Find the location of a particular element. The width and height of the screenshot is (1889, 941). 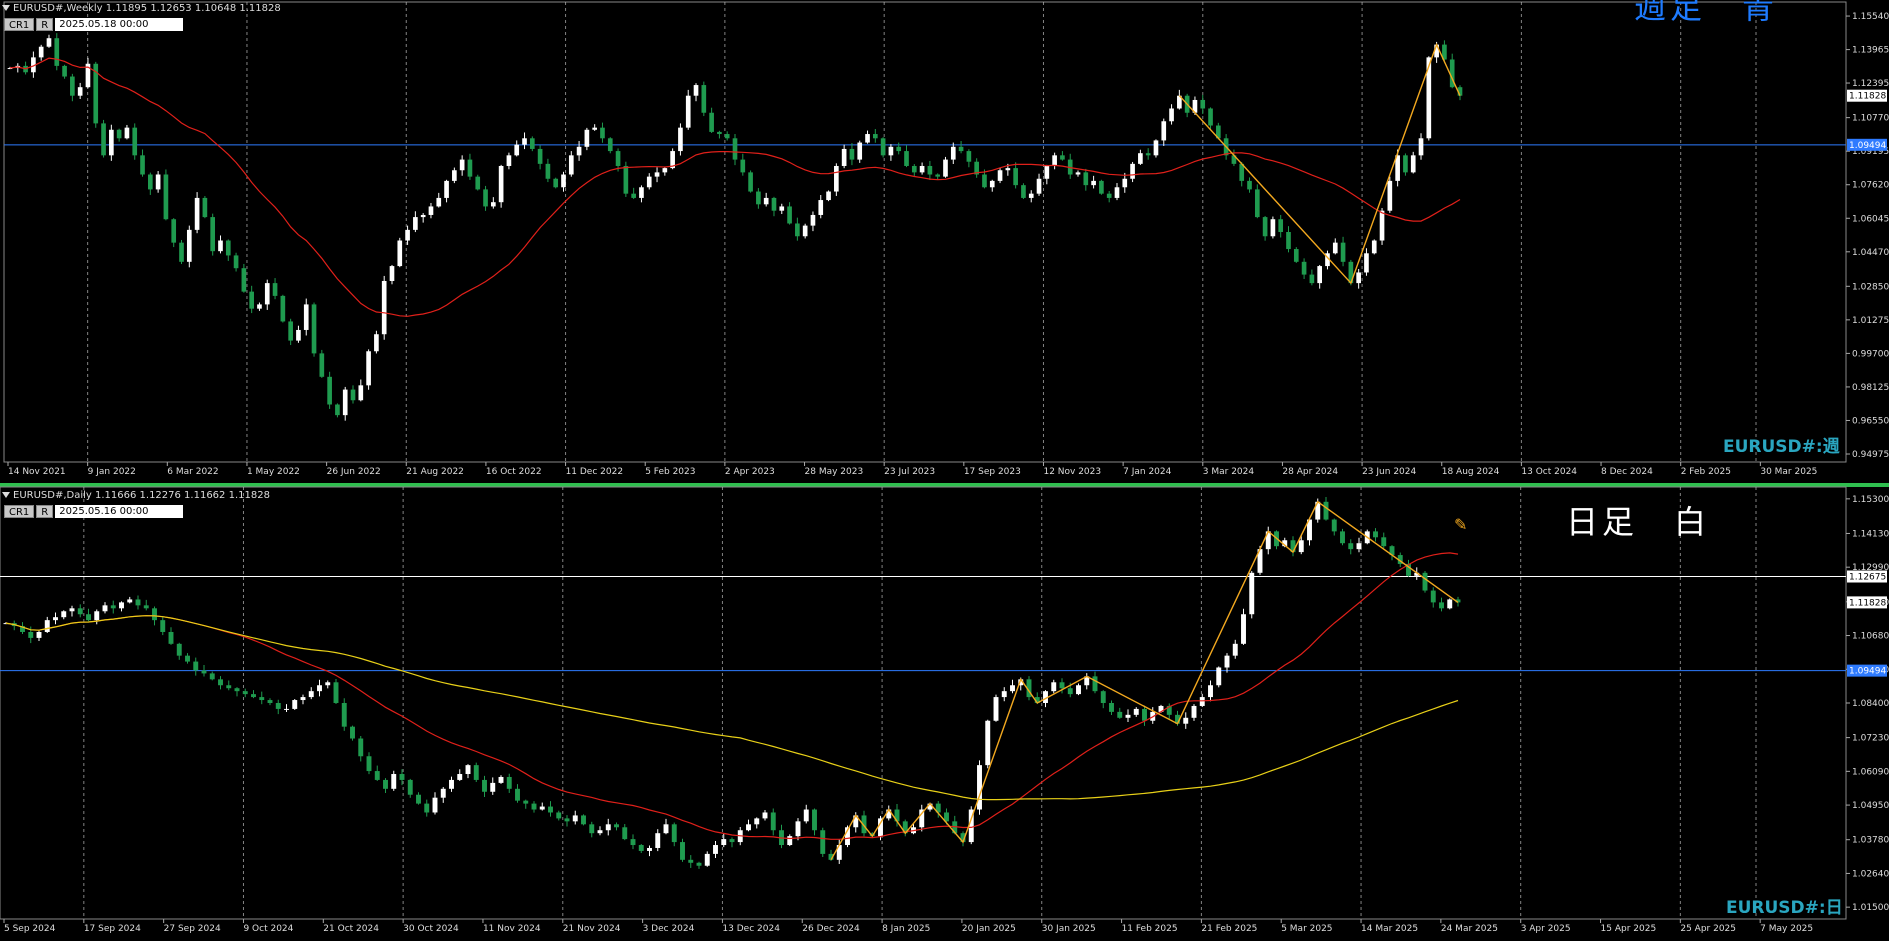

x-tick-label: 3 Dec 2024 is located at coordinates (669, 929).